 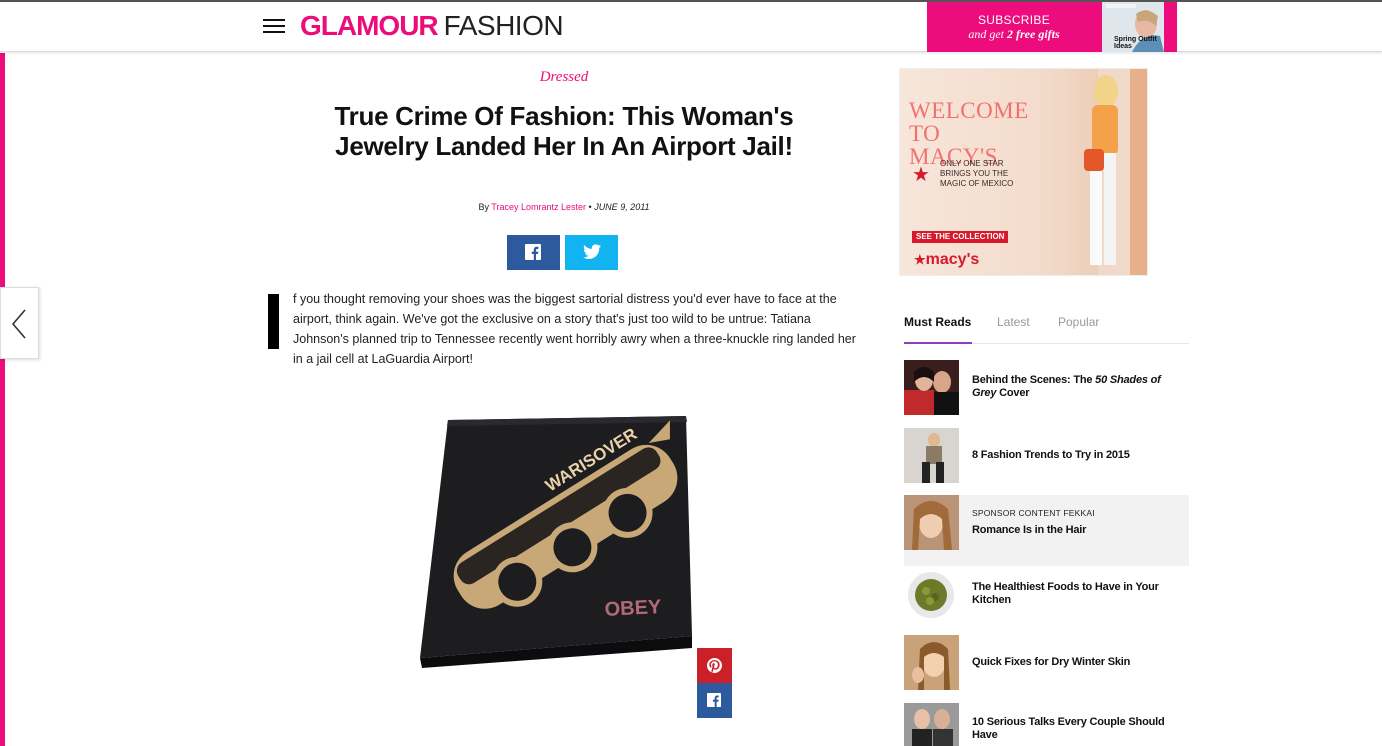 What do you see at coordinates (1078, 322) in the screenshot?
I see `tab-popular: Popular` at bounding box center [1078, 322].